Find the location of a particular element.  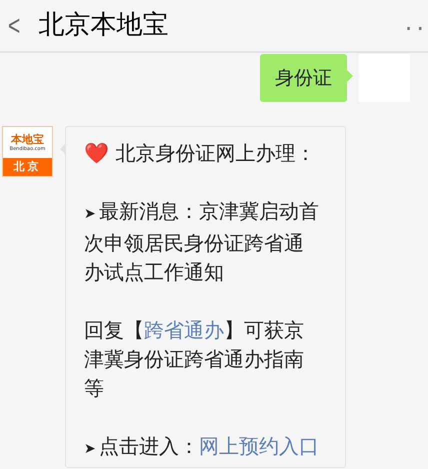

message-text: ➤ 点击进入：网上预约入口 is located at coordinates (202, 446).